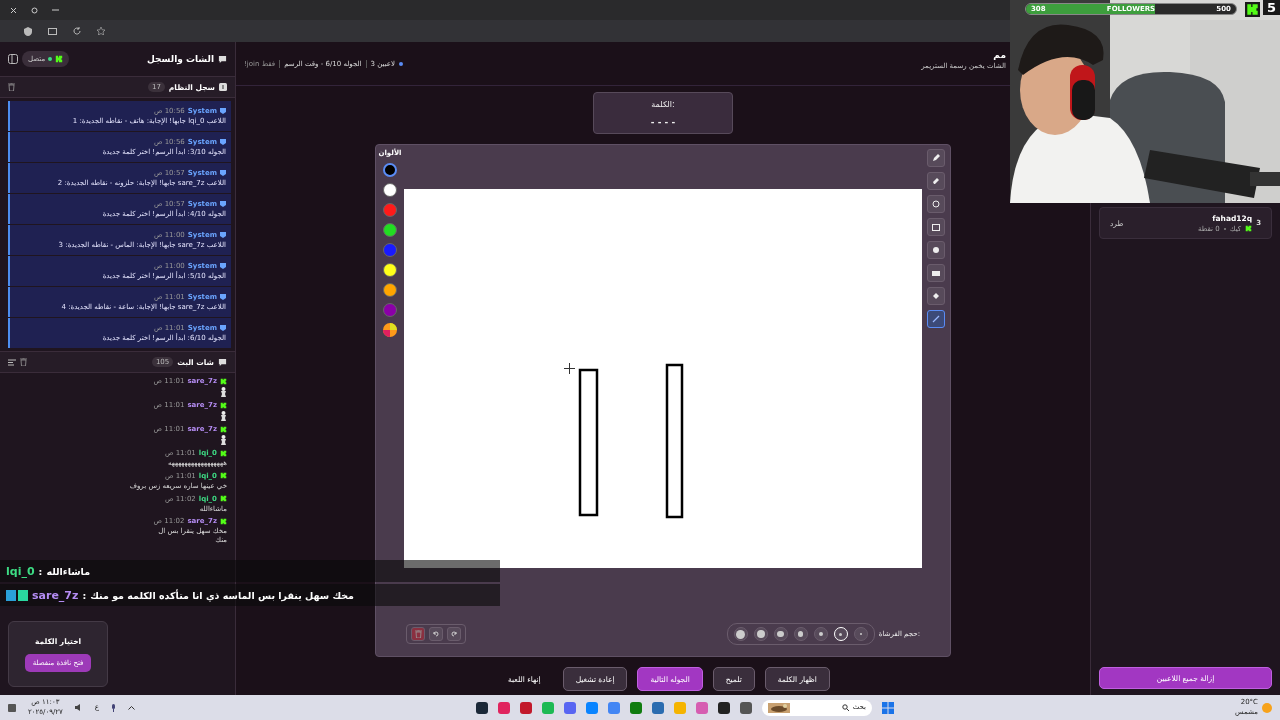  I want to click on eraser-icon, so click(936, 181).